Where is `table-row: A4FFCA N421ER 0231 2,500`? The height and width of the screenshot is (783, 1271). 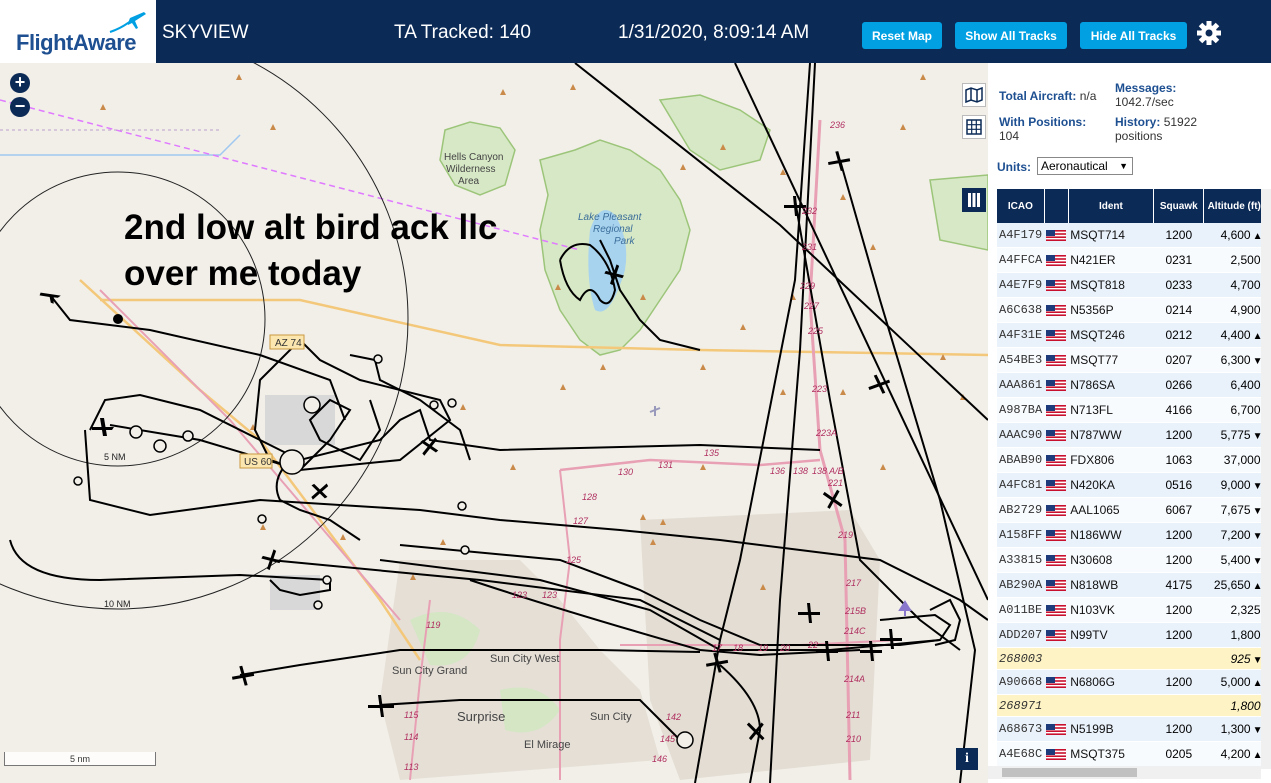 table-row: A4FFCA N421ER 0231 2,500 is located at coordinates (1131, 260).